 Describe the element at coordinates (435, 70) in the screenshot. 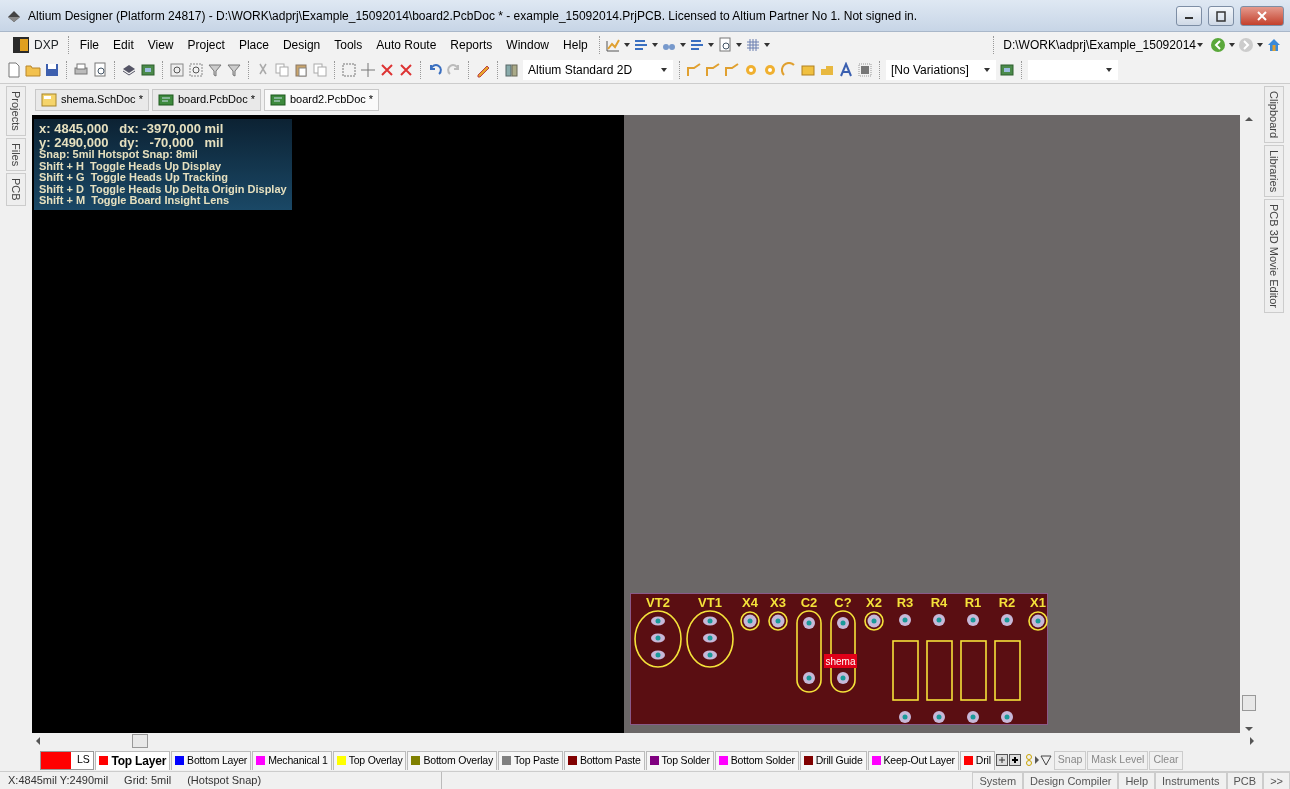

I see `undo-icon` at that location.